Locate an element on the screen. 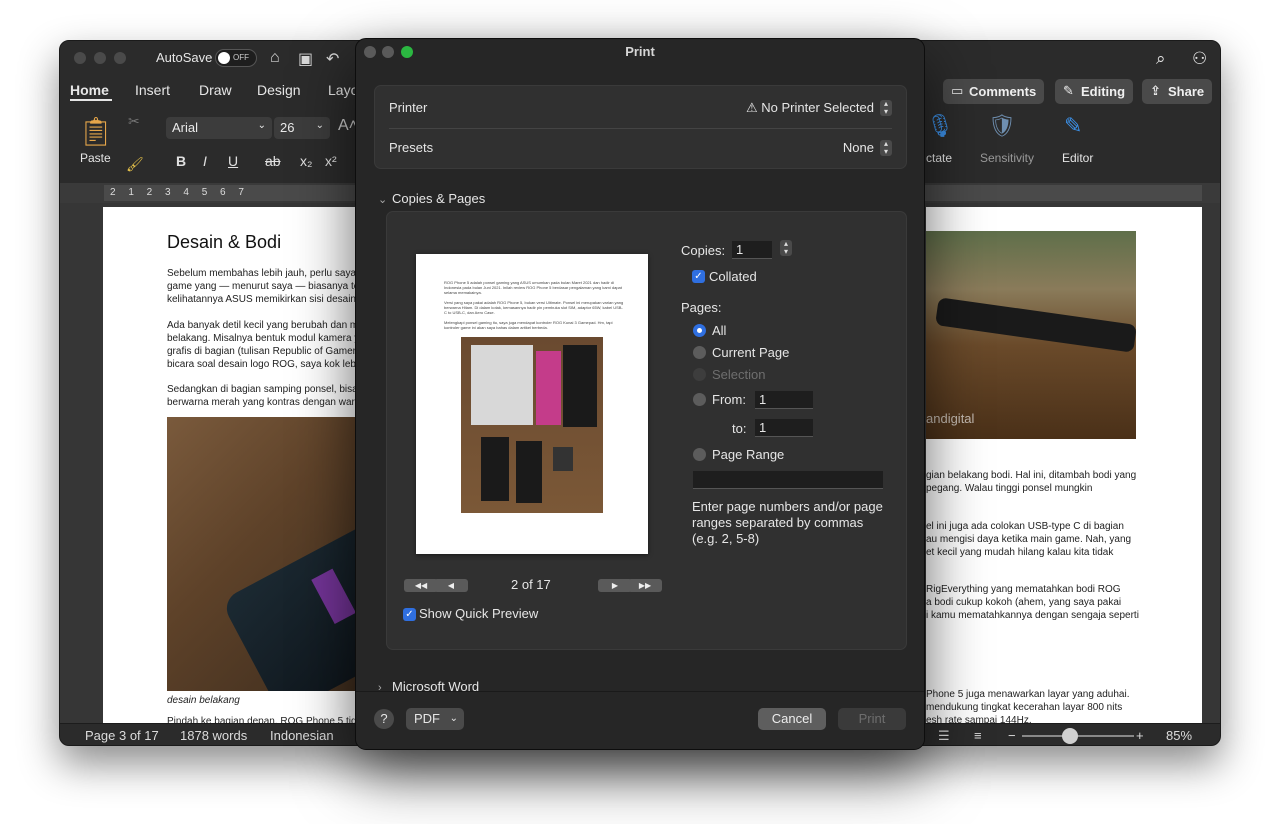 Image resolution: width=1280 pixels, height=824 pixels. radio-all is located at coordinates (699, 330).